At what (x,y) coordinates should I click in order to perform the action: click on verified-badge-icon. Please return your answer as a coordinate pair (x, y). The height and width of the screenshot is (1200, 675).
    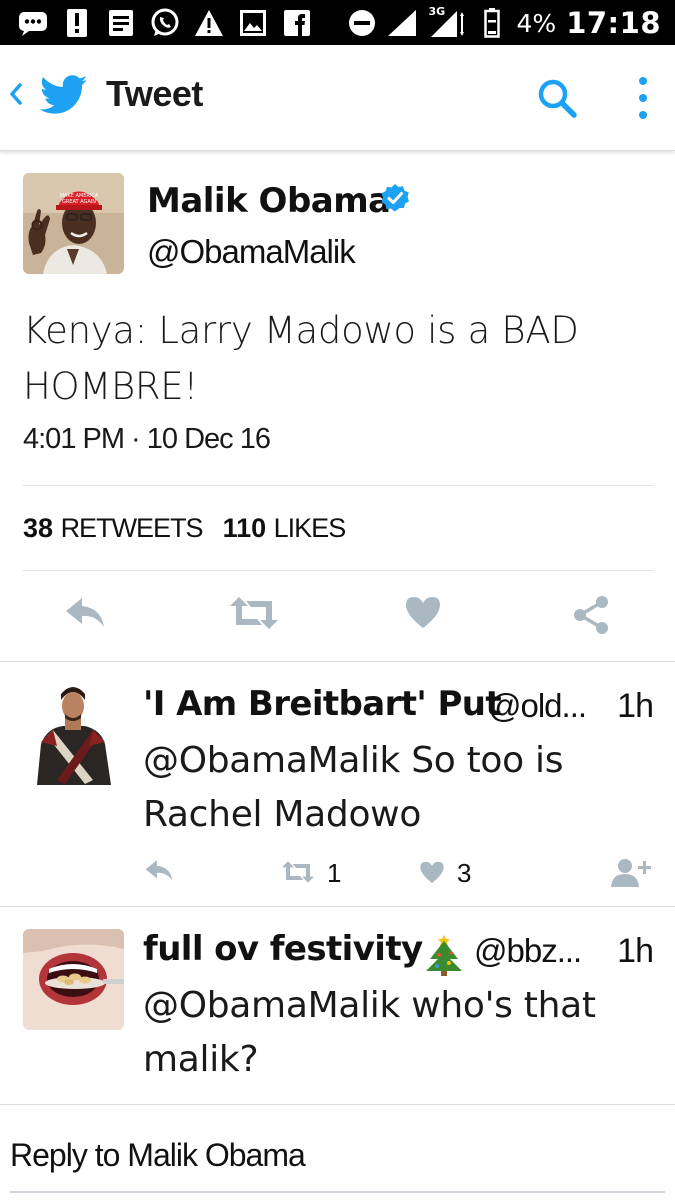
    Looking at the image, I should click on (395, 200).